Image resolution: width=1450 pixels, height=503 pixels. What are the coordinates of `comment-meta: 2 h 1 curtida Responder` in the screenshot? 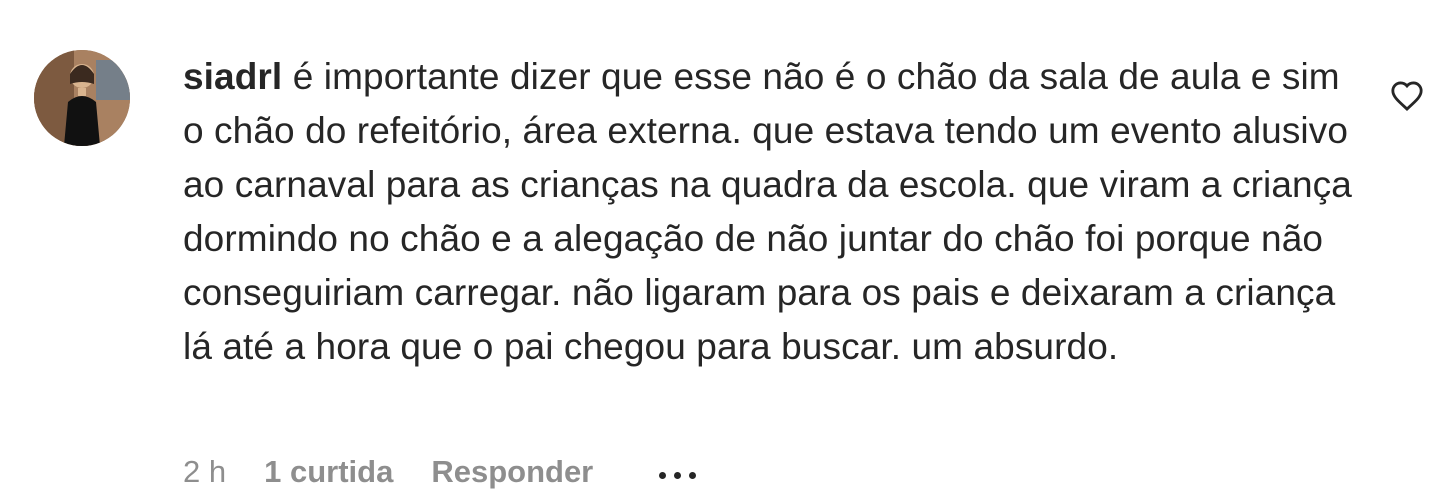 It's located at (440, 472).